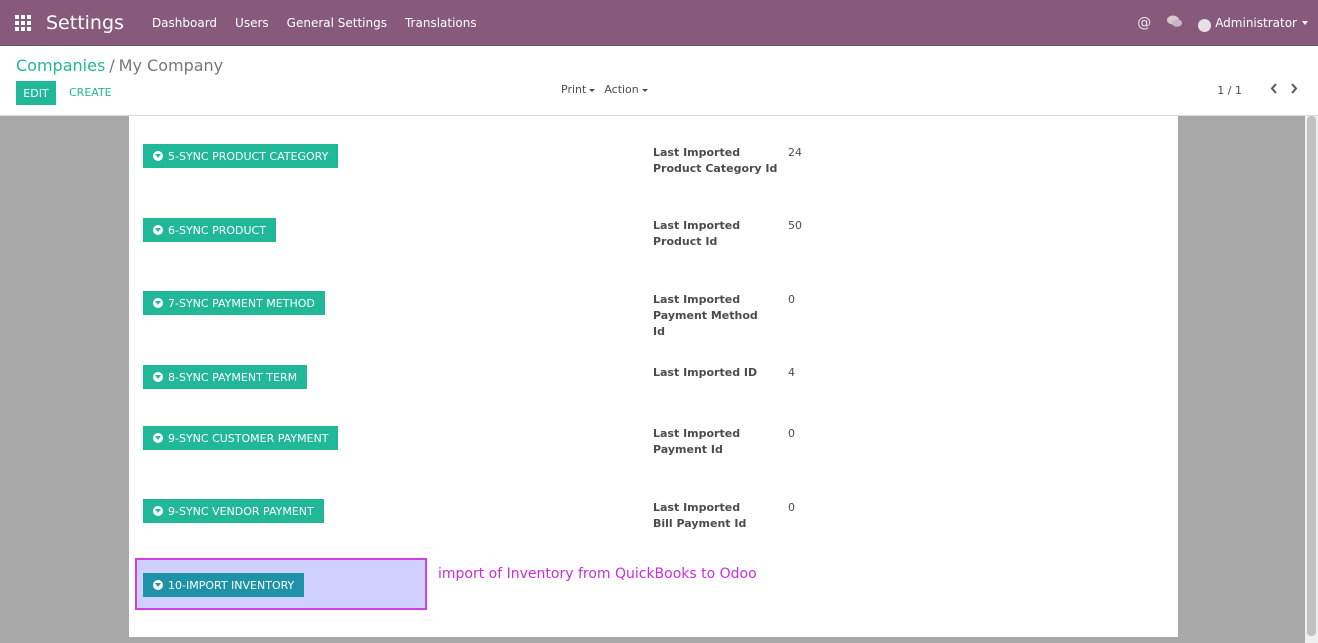  I want to click on breadcrumb: Companies / My Company, so click(119, 65).